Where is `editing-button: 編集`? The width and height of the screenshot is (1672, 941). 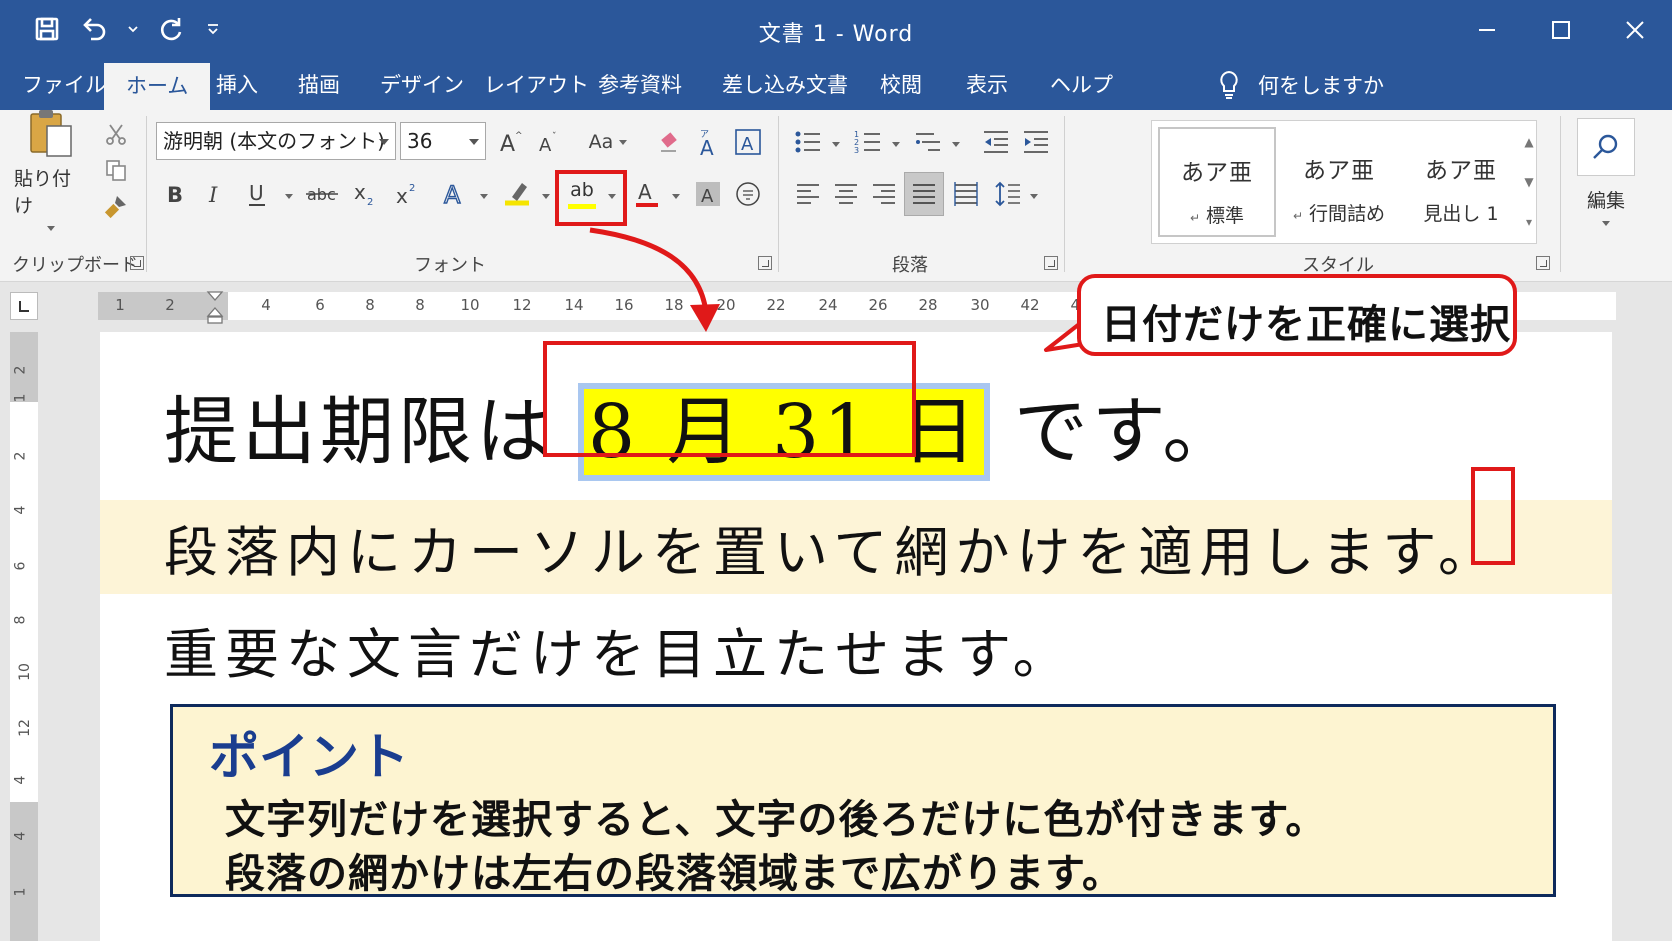
editing-button: 編集 is located at coordinates (1606, 172).